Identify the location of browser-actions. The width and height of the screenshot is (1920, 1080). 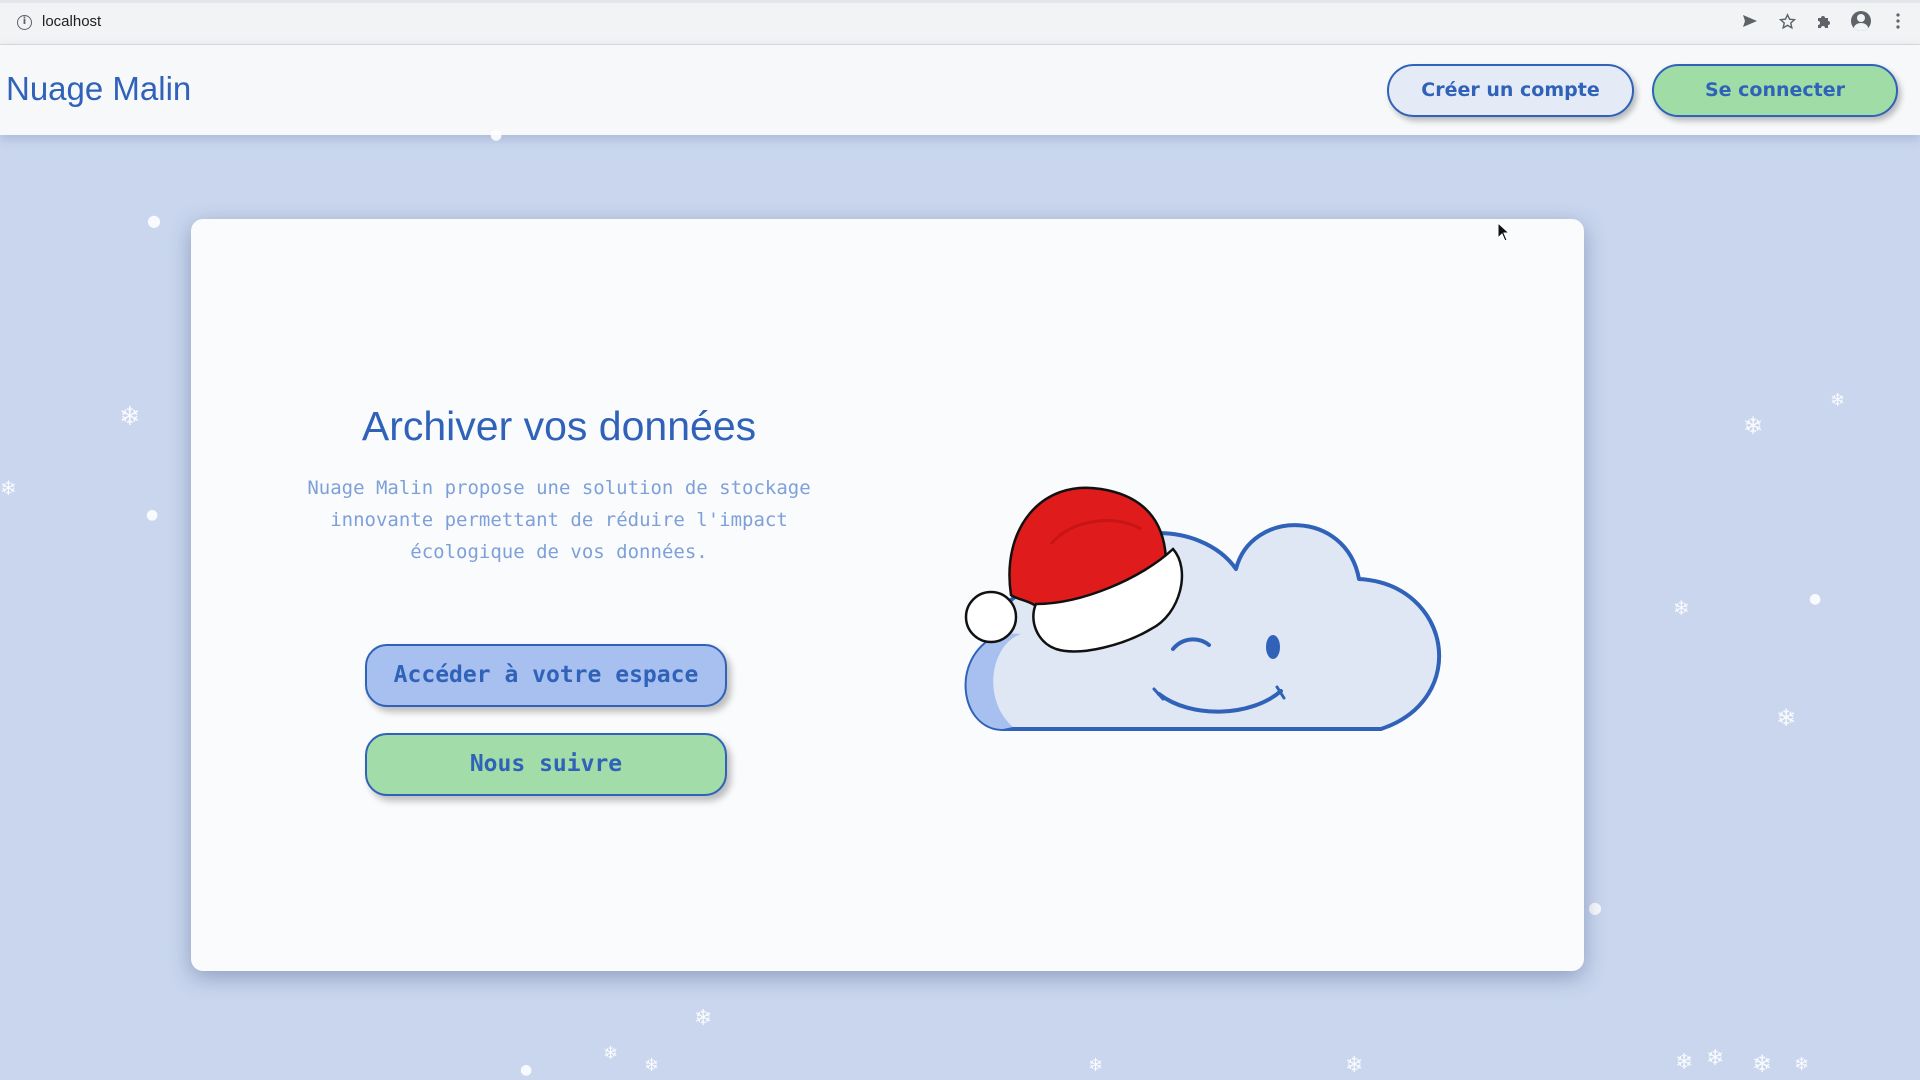
(1824, 21).